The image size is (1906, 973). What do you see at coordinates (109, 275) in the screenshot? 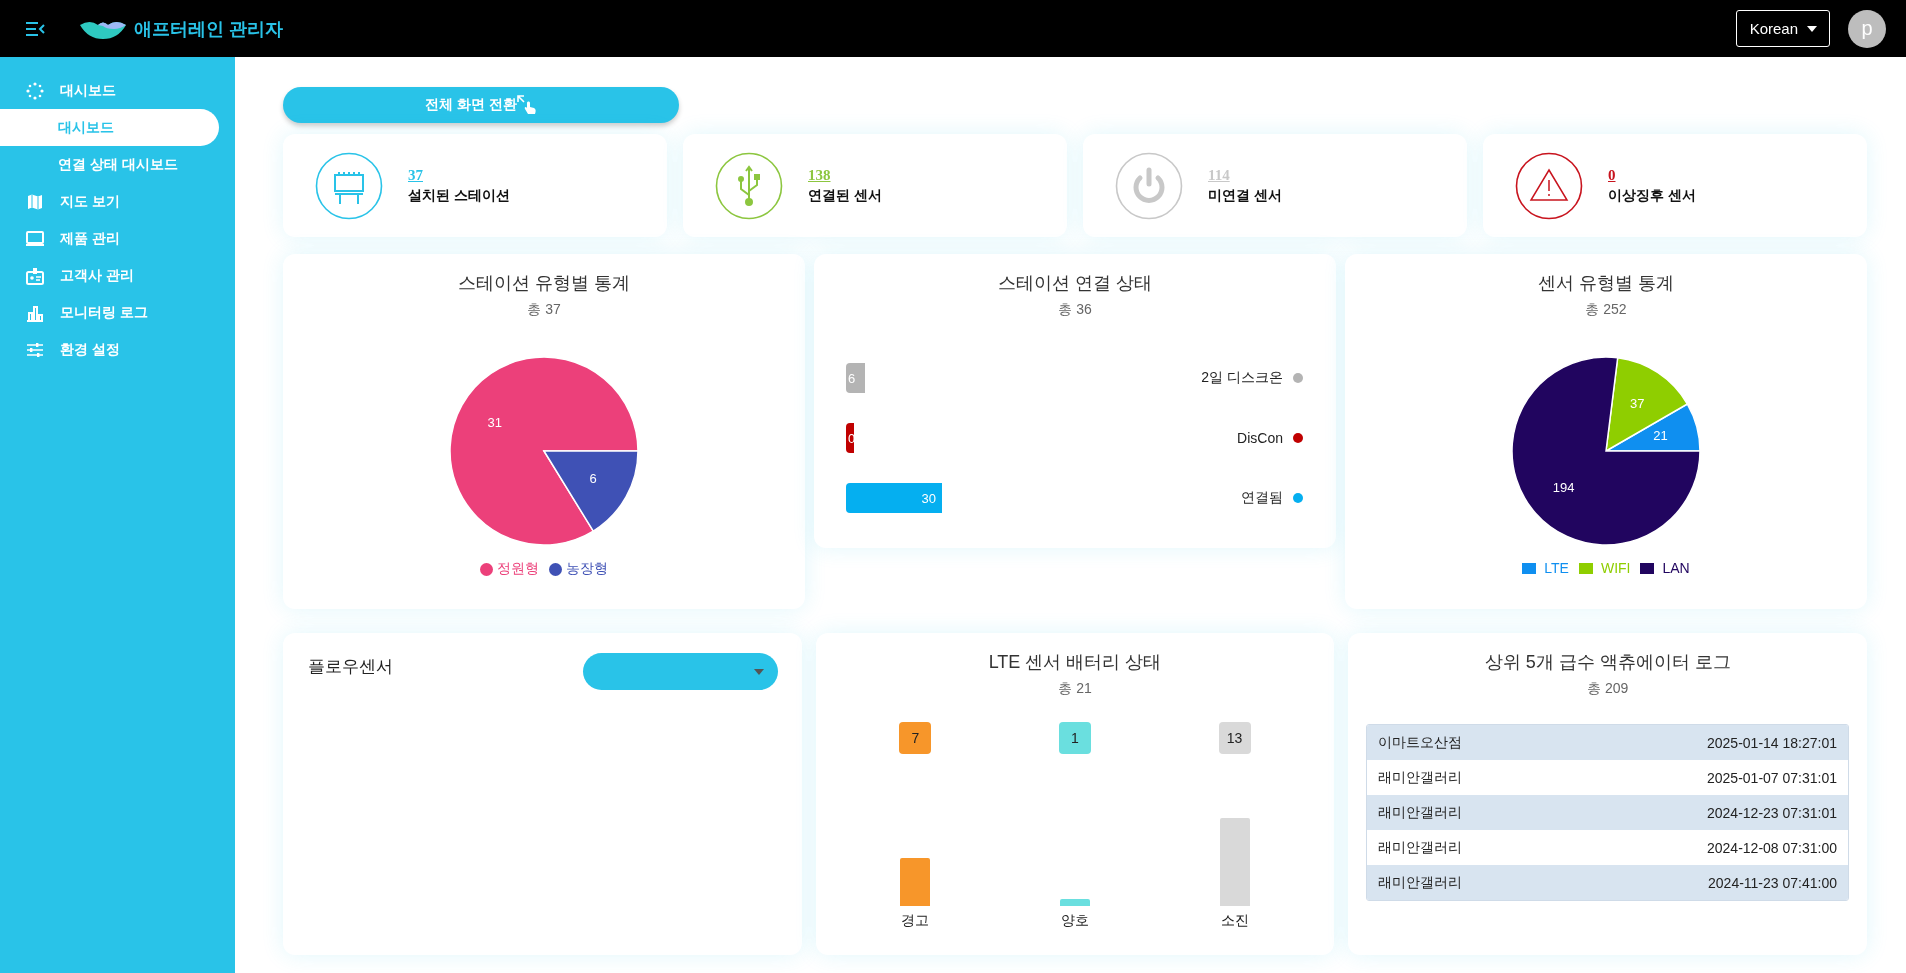
I see `sidebar-item: 고객사 관리` at bounding box center [109, 275].